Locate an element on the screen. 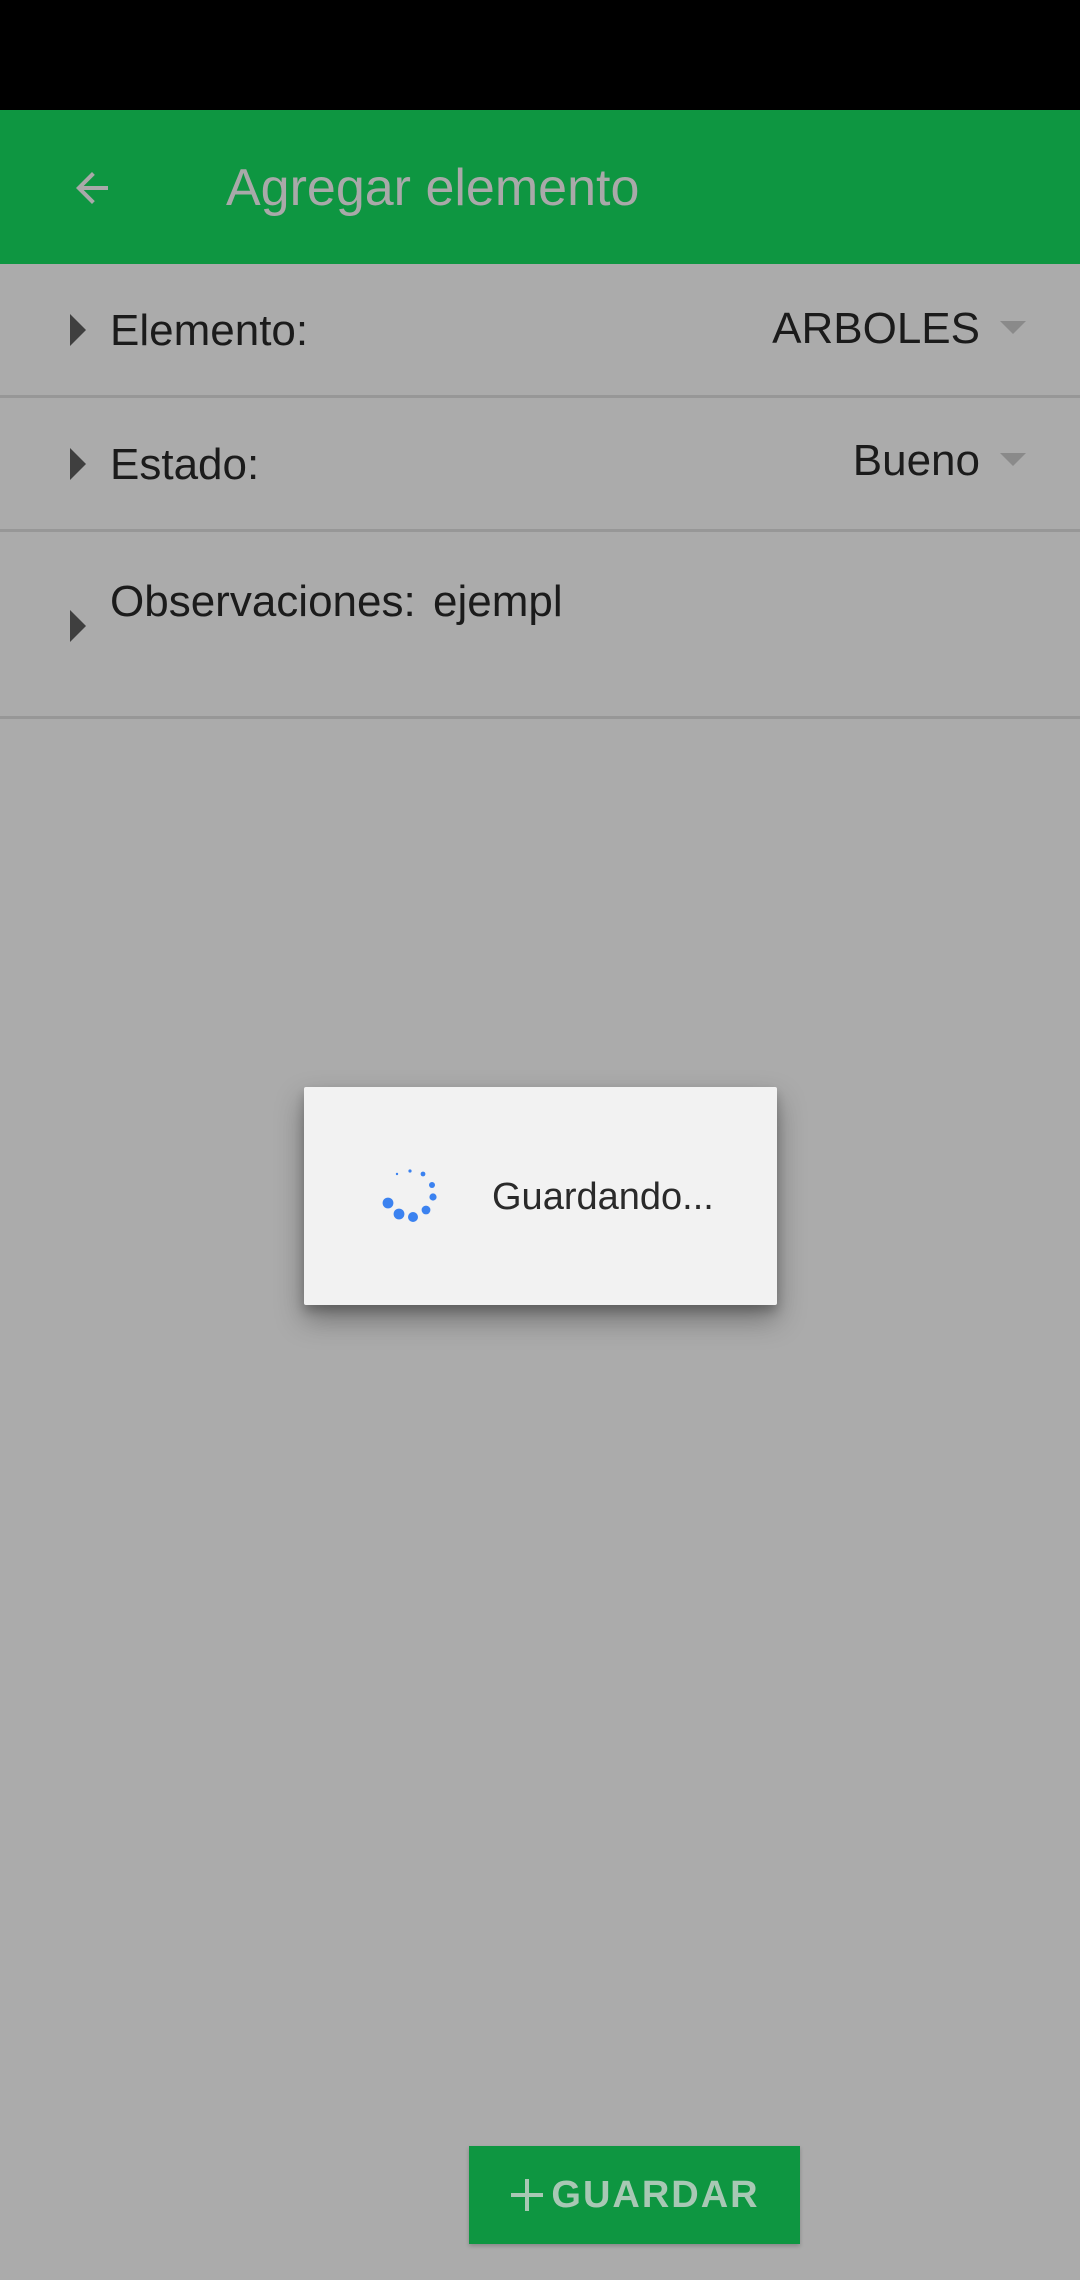 Image resolution: width=1080 pixels, height=2280 pixels. app-bar: Agregar elemento is located at coordinates (540, 187).